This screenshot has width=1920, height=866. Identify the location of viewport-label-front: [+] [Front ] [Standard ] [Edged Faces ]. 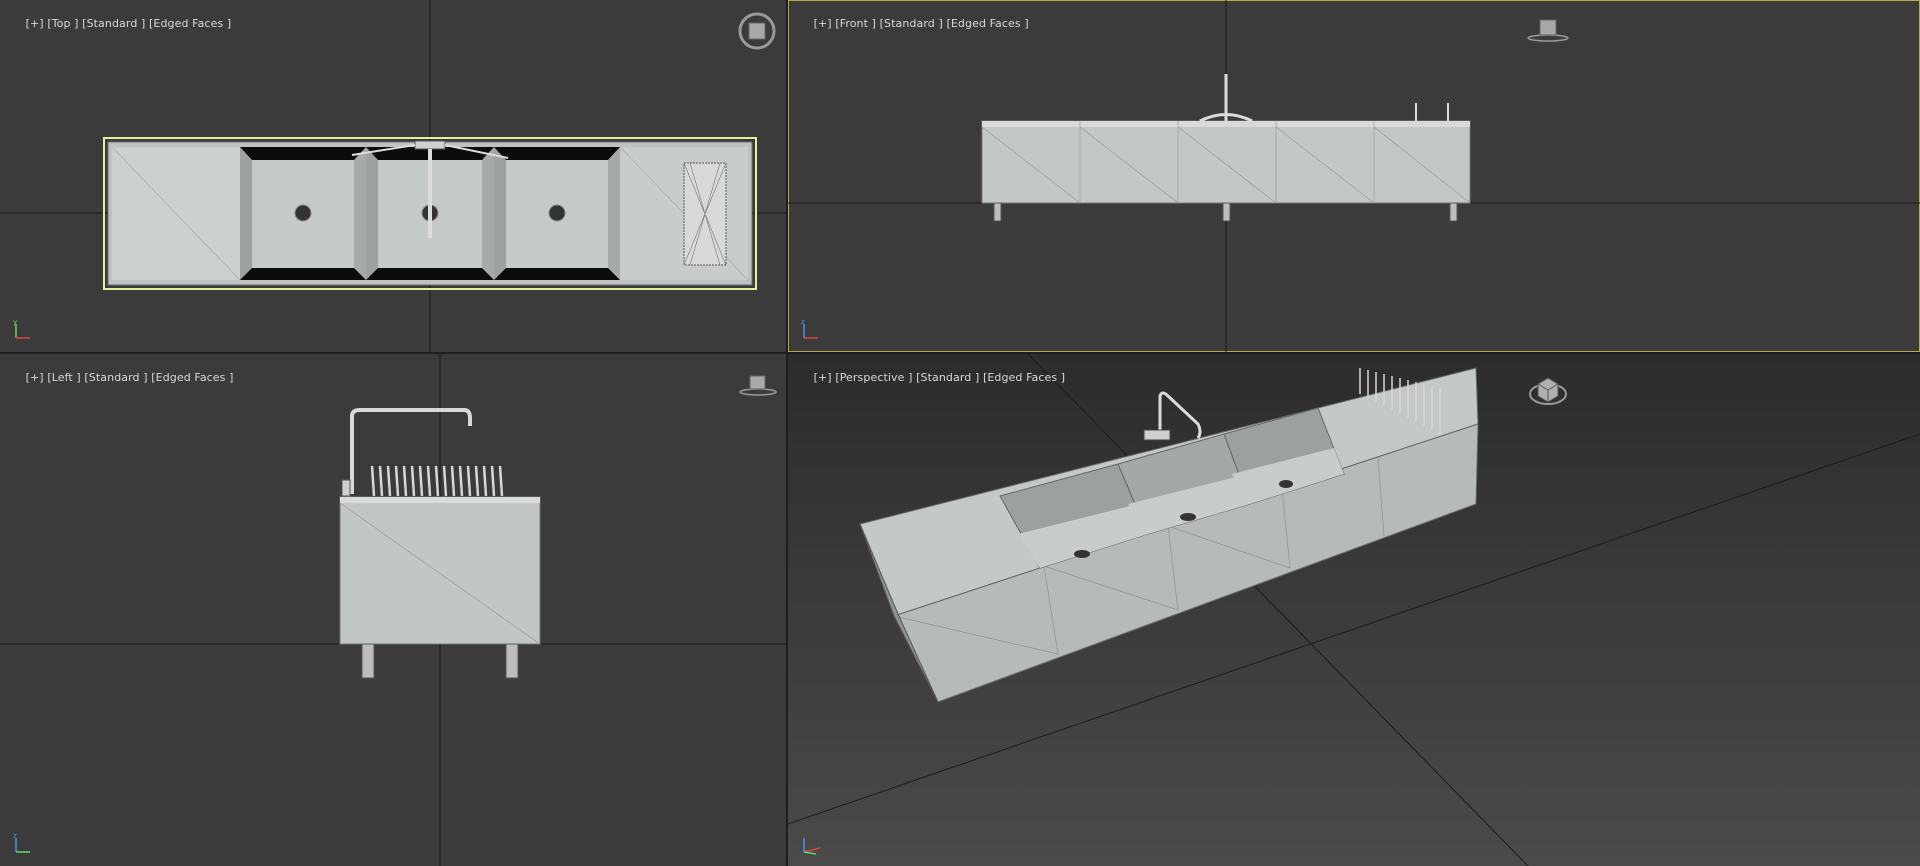
(910, 23).